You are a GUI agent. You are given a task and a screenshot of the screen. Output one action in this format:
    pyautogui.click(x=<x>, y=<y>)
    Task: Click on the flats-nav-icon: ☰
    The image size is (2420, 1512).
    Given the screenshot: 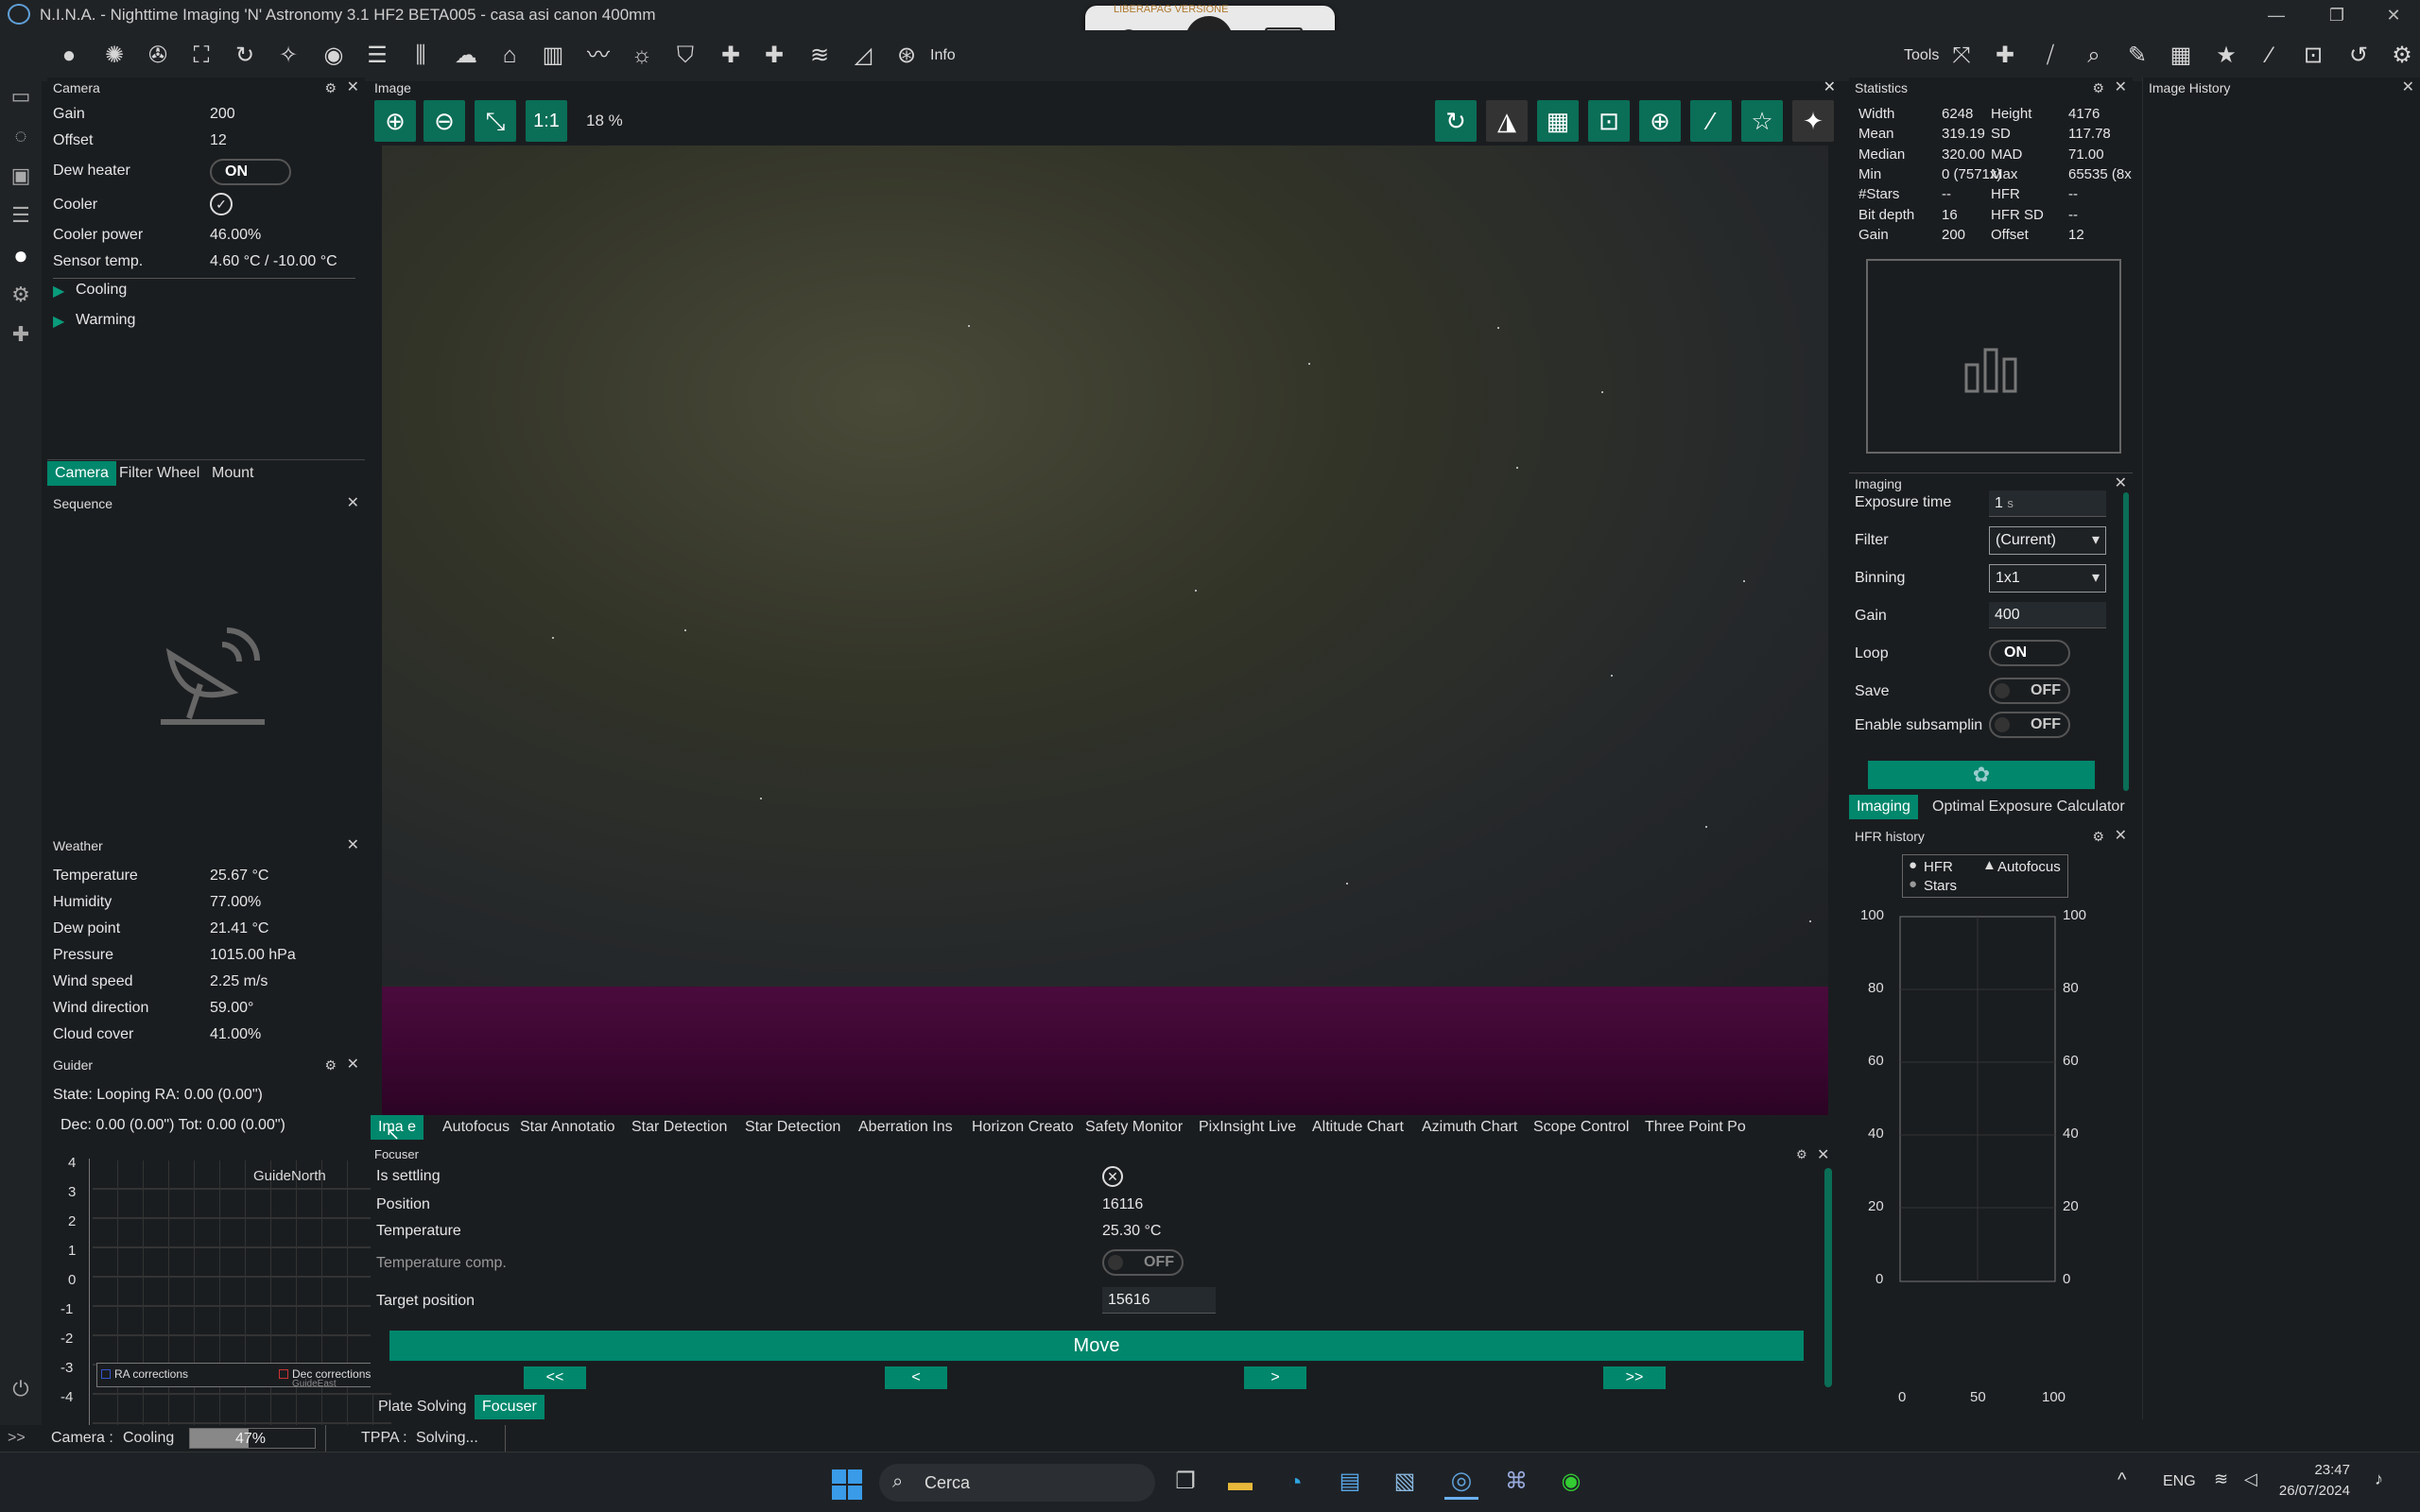 What is the action you would take?
    pyautogui.click(x=21, y=215)
    